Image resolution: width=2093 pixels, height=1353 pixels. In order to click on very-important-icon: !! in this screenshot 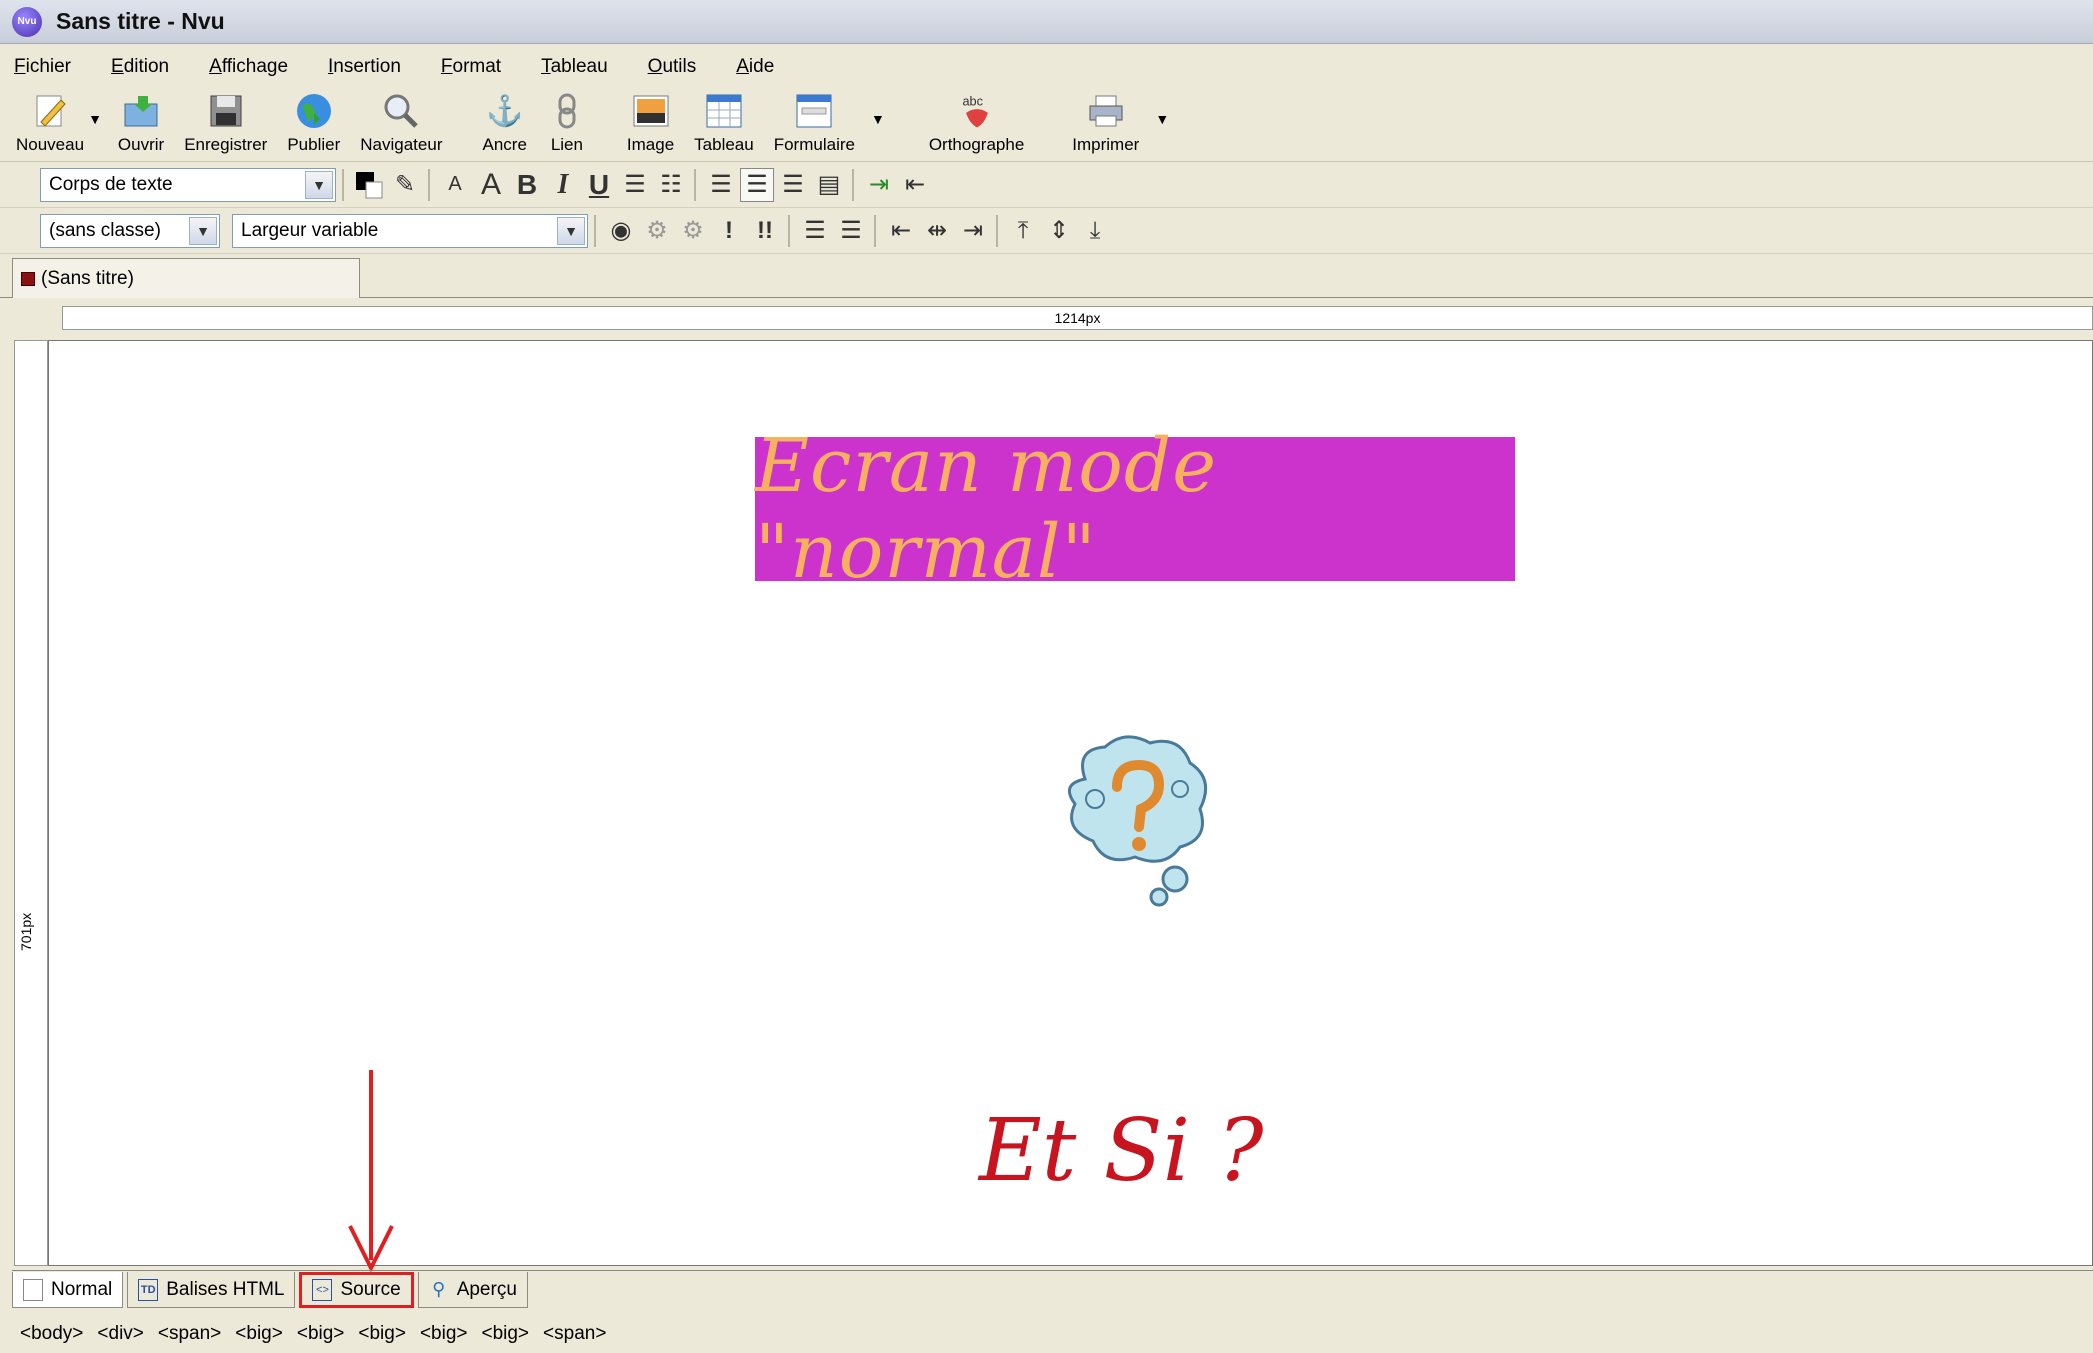, I will do `click(765, 231)`.